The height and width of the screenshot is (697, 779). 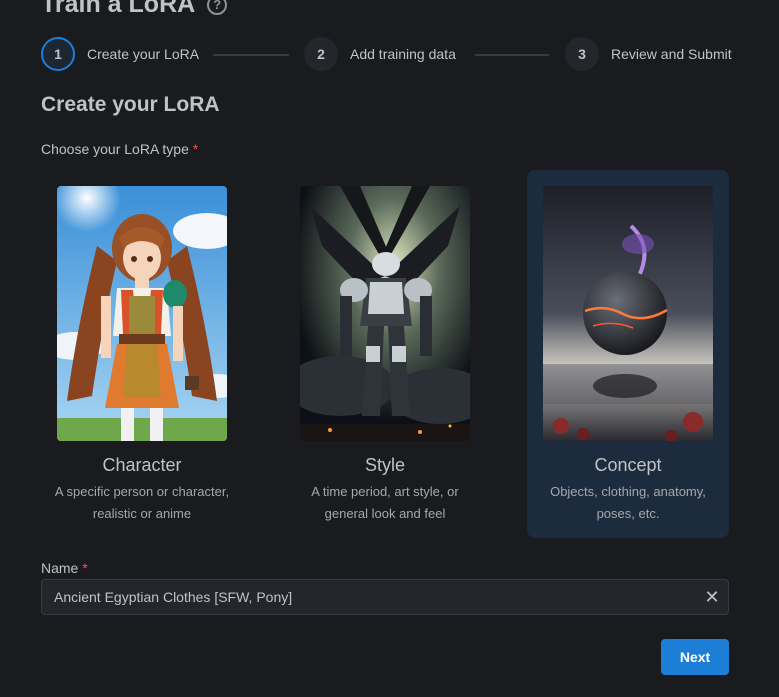 I want to click on page-title-text: Train a LoRA, so click(x=118, y=9).